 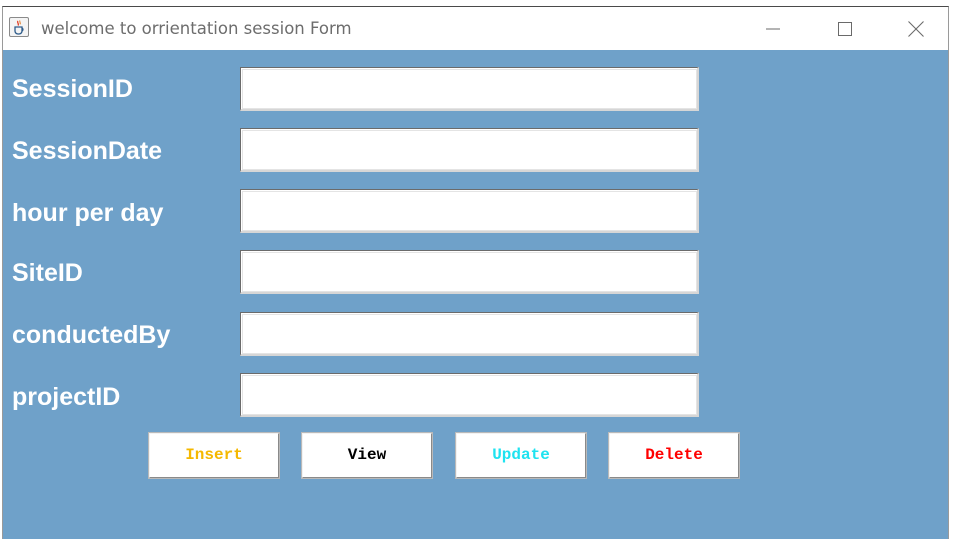 I want to click on minimize-button, so click(x=773, y=28).